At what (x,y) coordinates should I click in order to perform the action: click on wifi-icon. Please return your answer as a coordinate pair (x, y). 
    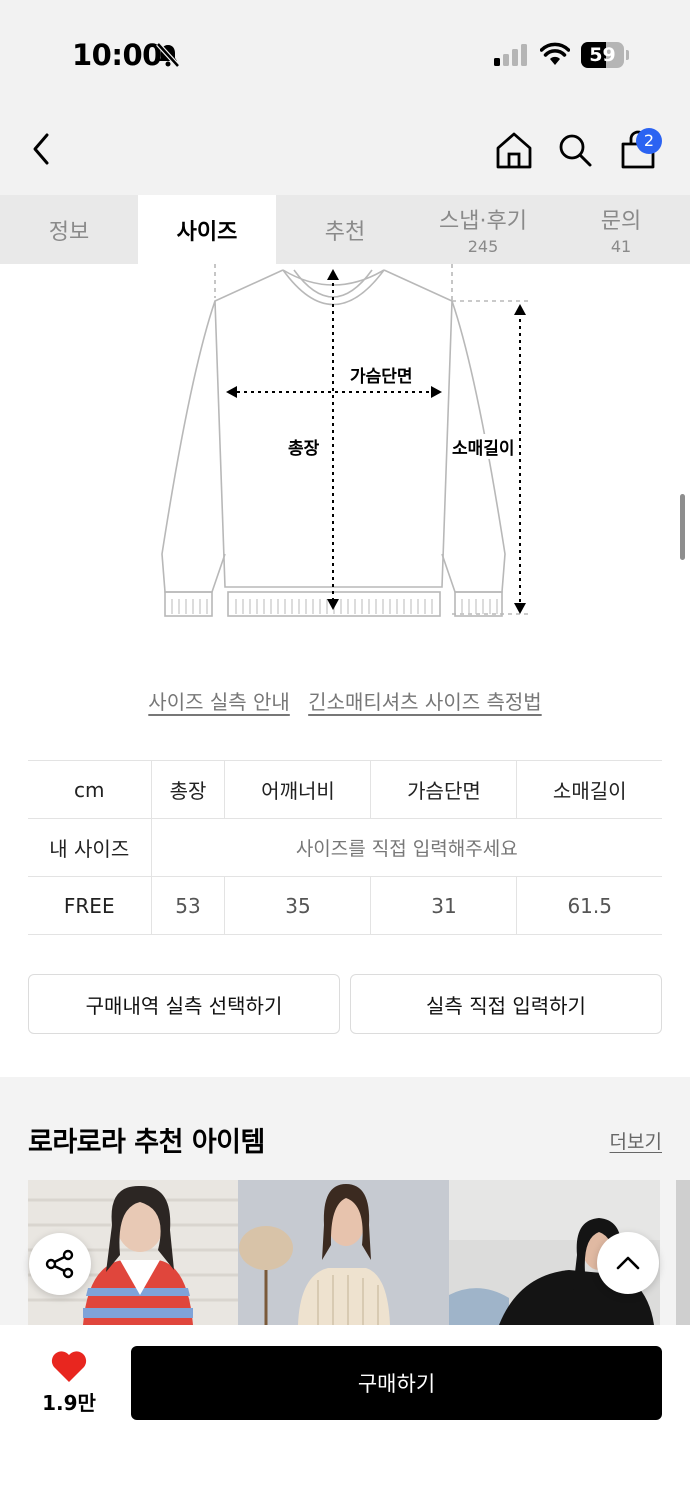
    Looking at the image, I should click on (555, 53).